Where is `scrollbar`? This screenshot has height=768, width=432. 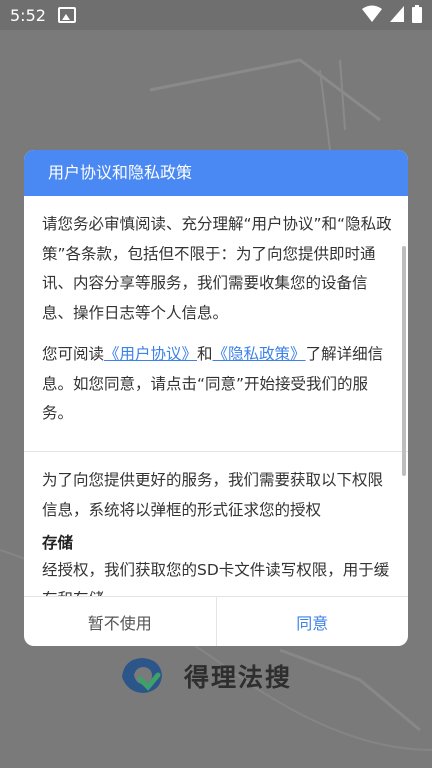
scrollbar is located at coordinates (404, 361).